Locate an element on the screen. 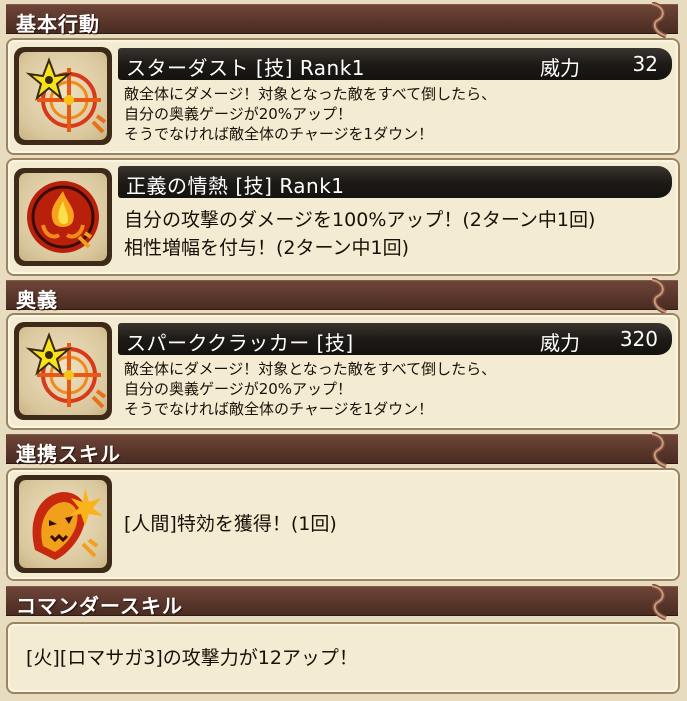 This screenshot has width=687, height=701. section-header-commander: コマンダースキル is located at coordinates (342, 602).